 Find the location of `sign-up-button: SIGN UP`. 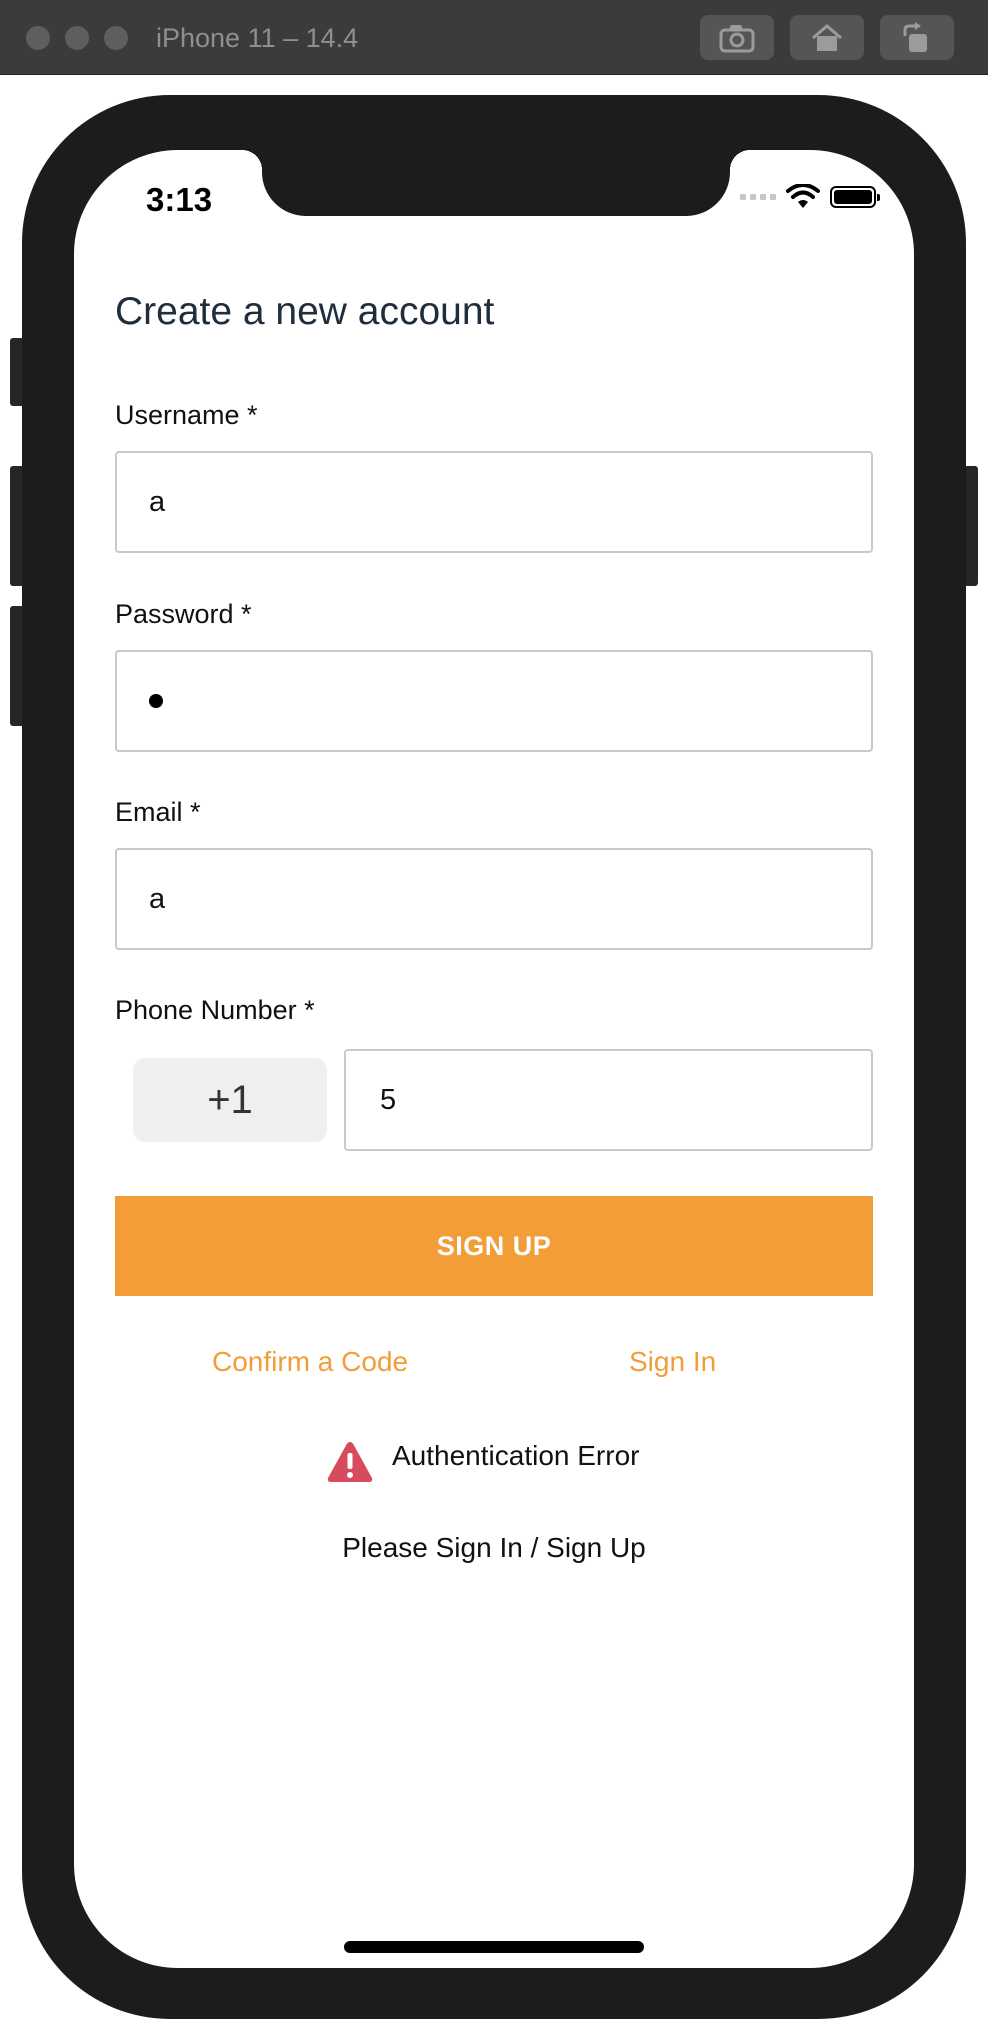

sign-up-button: SIGN UP is located at coordinates (494, 1246).